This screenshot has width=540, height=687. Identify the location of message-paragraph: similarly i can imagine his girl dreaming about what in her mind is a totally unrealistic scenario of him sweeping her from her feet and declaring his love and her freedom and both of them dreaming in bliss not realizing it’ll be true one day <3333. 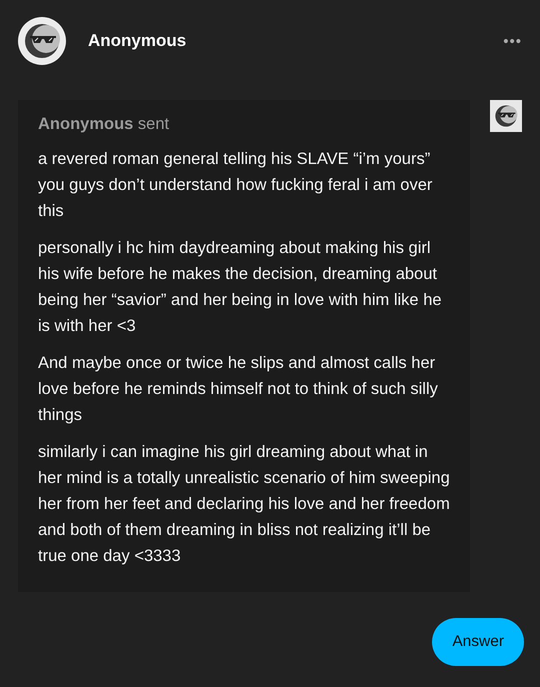
(244, 504).